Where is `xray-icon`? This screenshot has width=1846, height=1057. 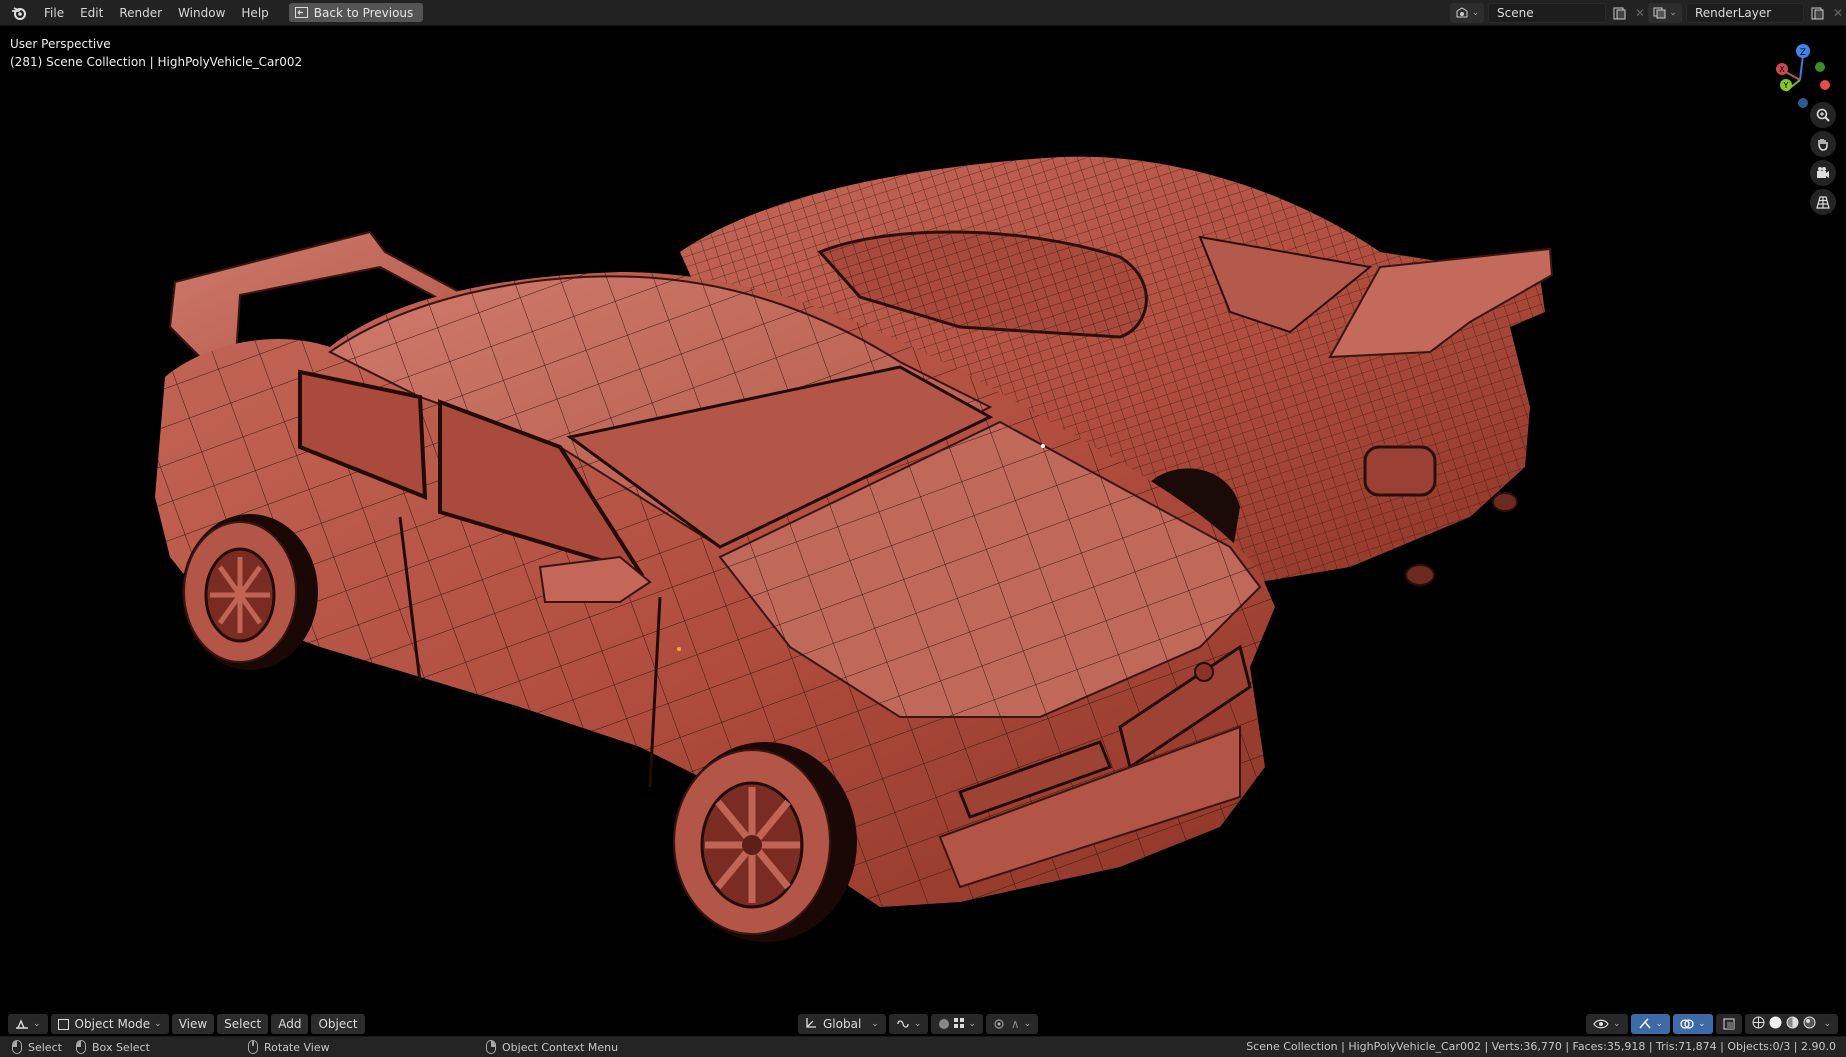 xray-icon is located at coordinates (1728, 1024).